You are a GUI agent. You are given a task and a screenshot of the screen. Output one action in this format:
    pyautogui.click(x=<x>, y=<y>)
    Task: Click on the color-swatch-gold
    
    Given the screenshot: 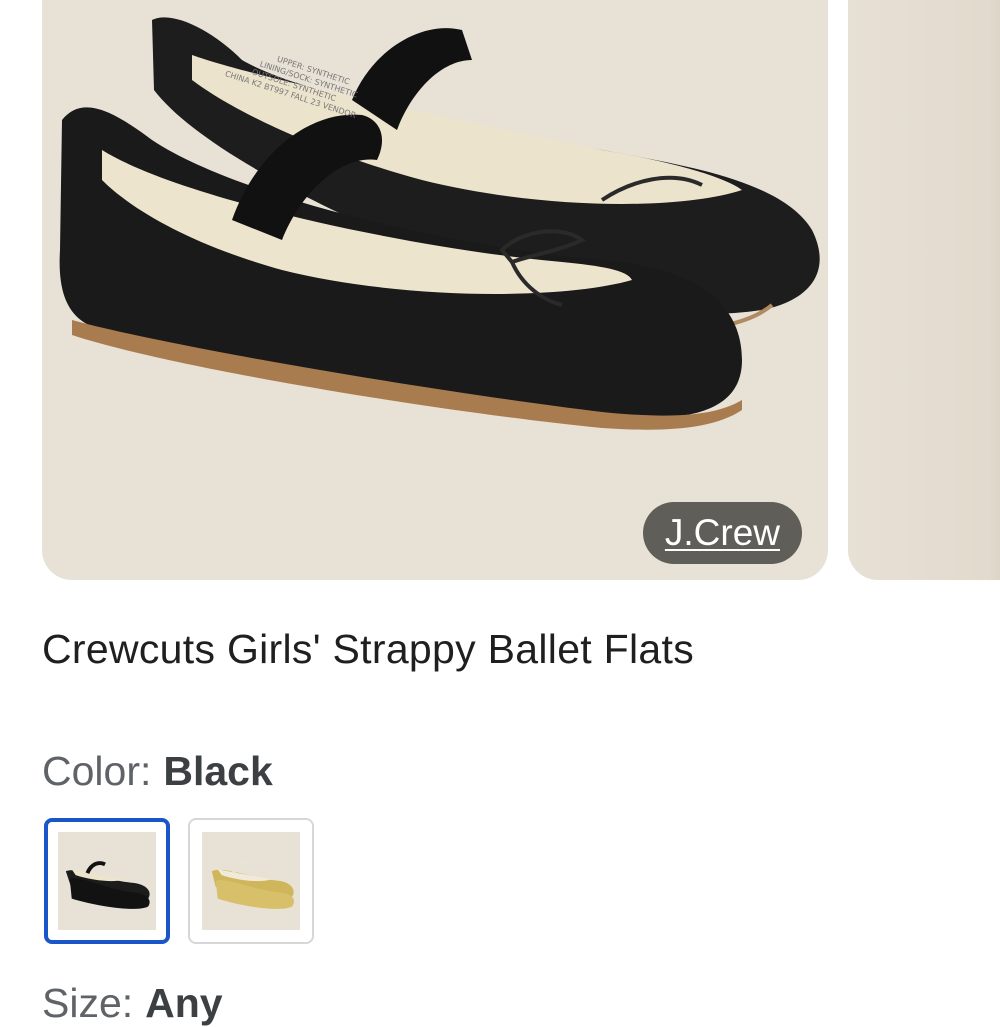 What is the action you would take?
    pyautogui.click(x=251, y=881)
    